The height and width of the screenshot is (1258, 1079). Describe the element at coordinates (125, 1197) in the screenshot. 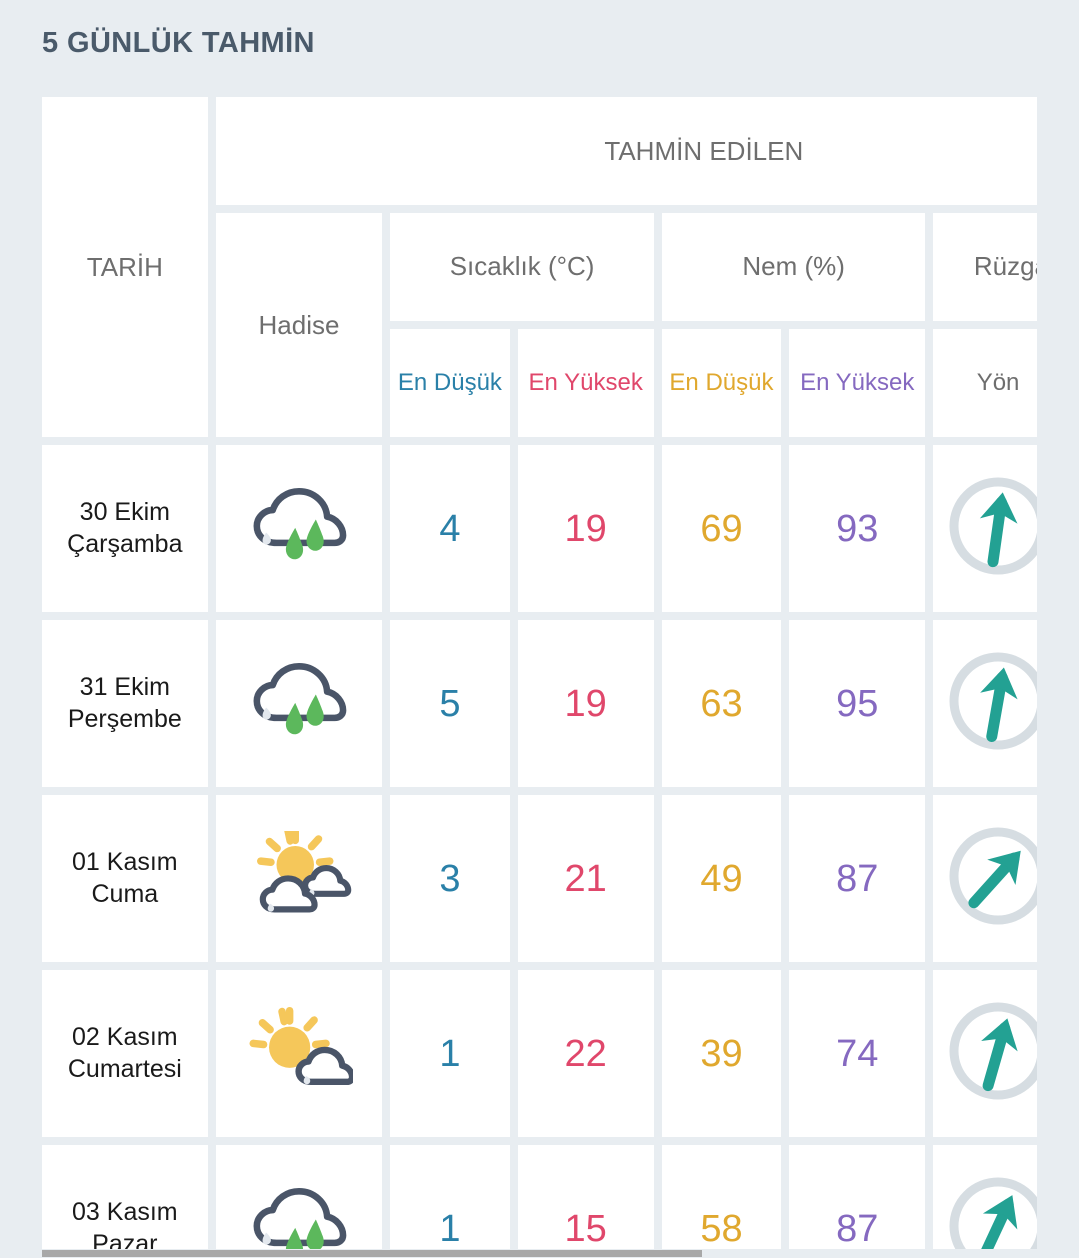

I see `cell-date: 03 Kasım Pazar` at that location.